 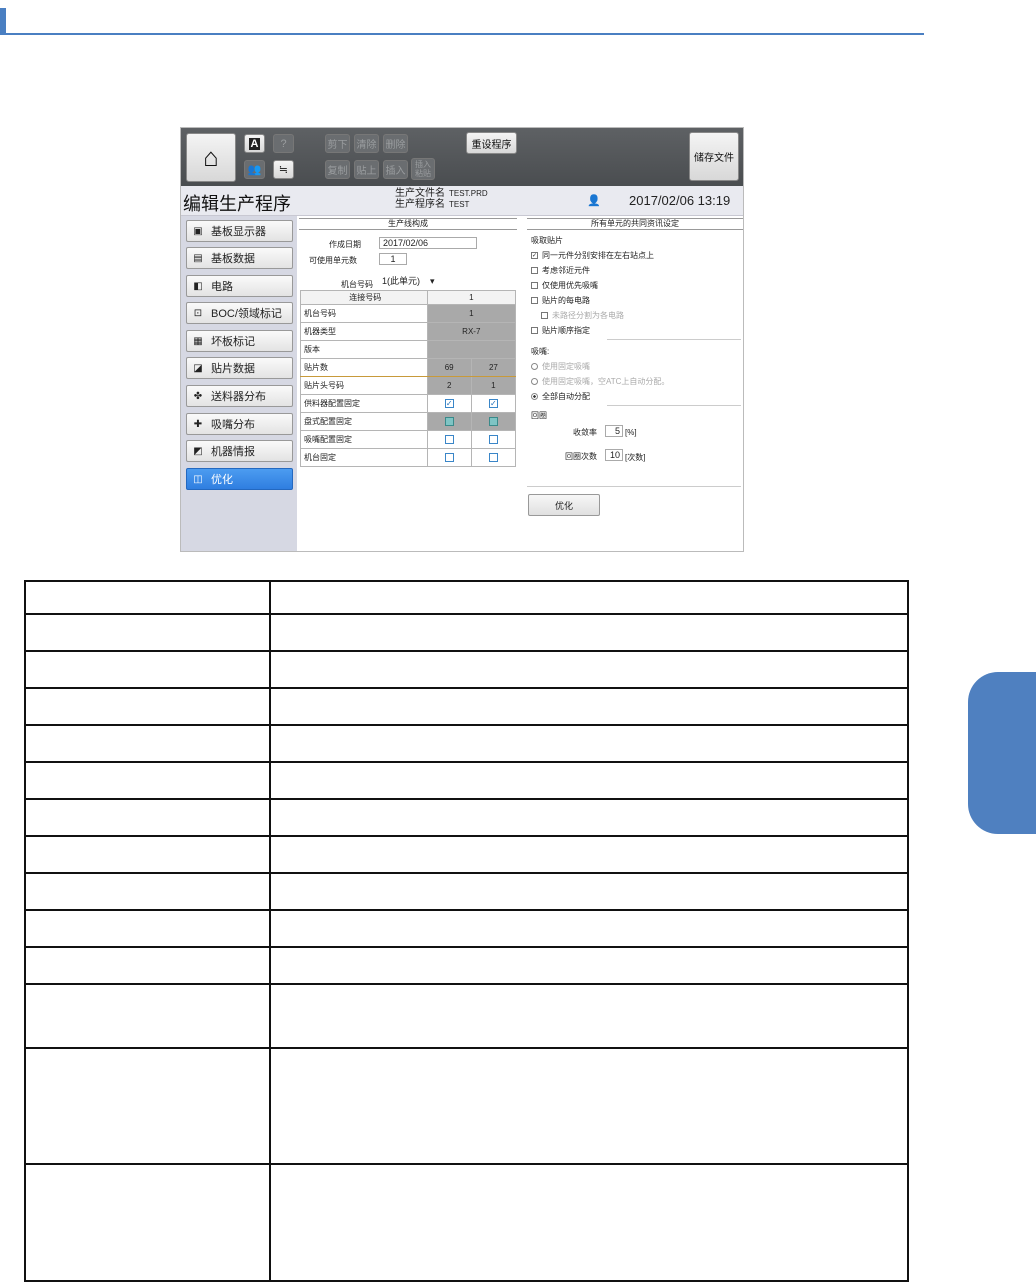 I want to click on save-file-button: 储存文件, so click(x=714, y=156).